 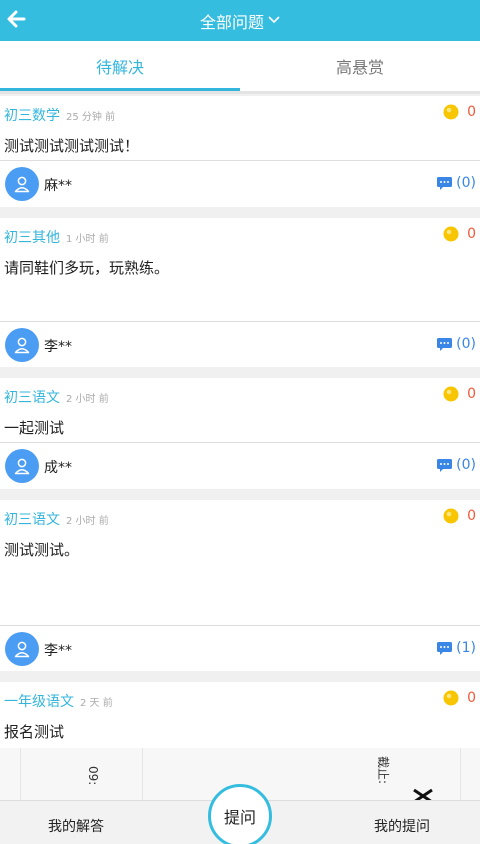 I want to click on image-text: 截止:, so click(x=383, y=770).